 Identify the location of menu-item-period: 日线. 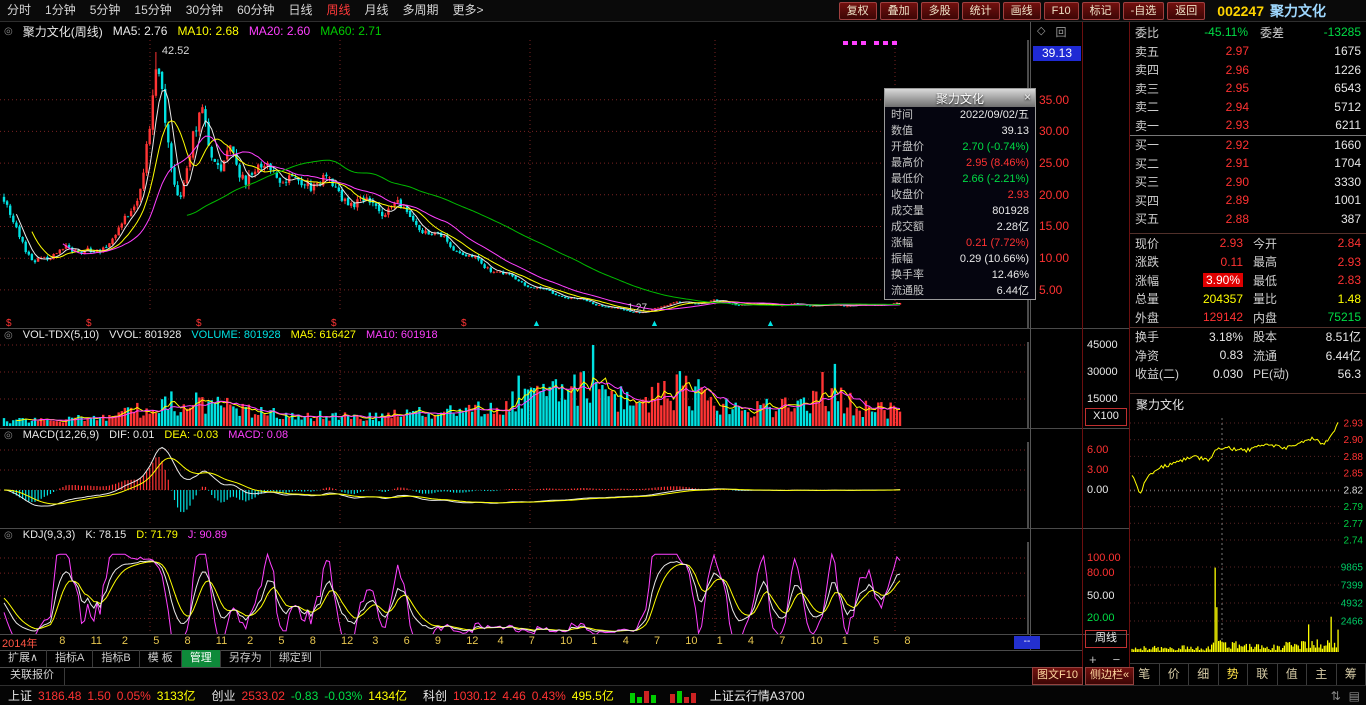
(300, 10).